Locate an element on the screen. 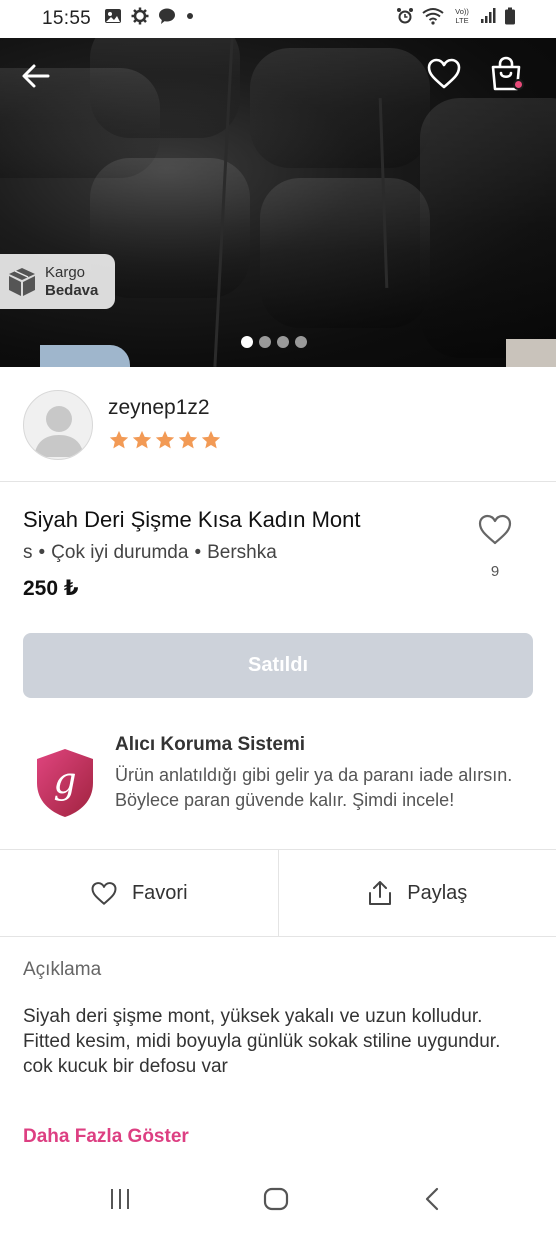 The image size is (556, 1235). sold-button: Satıldı is located at coordinates (278, 665).